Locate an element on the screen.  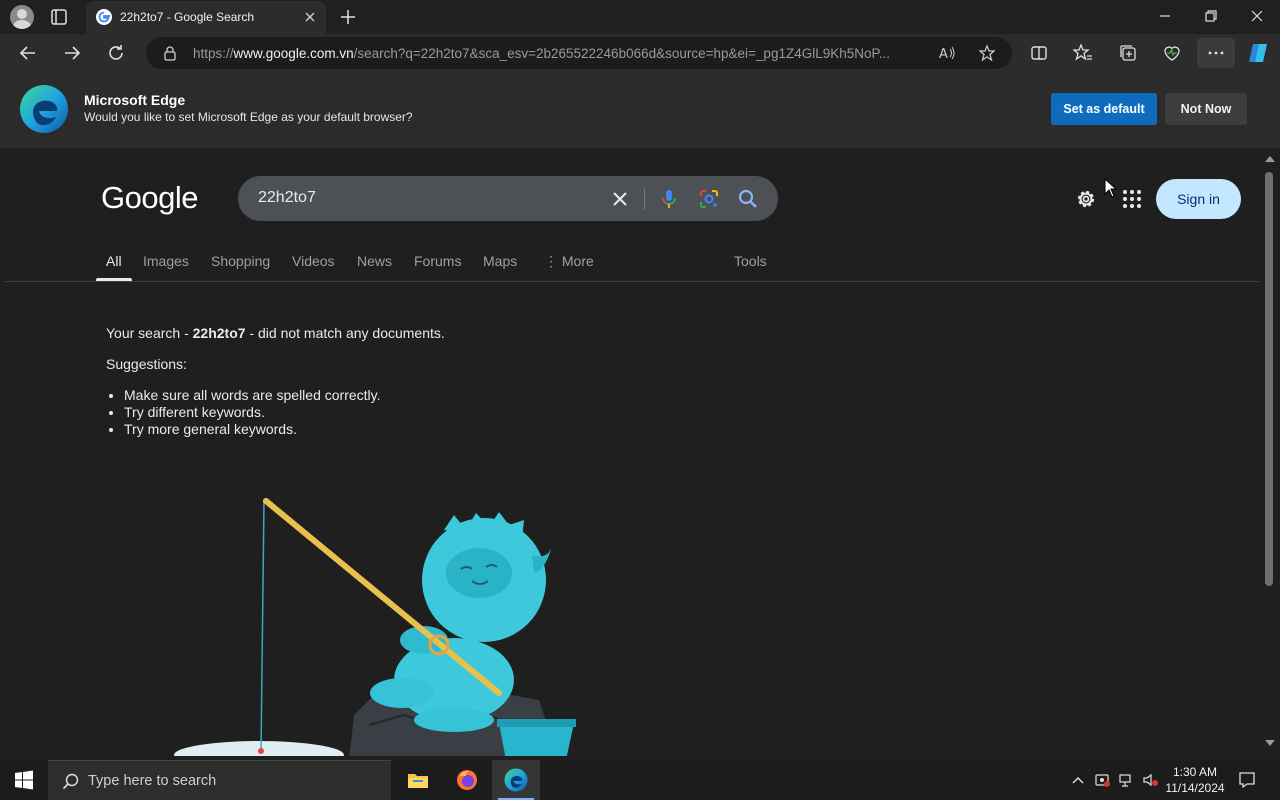
active-browser-tab: 22h2to7 - Google Search is located at coordinates (206, 17).